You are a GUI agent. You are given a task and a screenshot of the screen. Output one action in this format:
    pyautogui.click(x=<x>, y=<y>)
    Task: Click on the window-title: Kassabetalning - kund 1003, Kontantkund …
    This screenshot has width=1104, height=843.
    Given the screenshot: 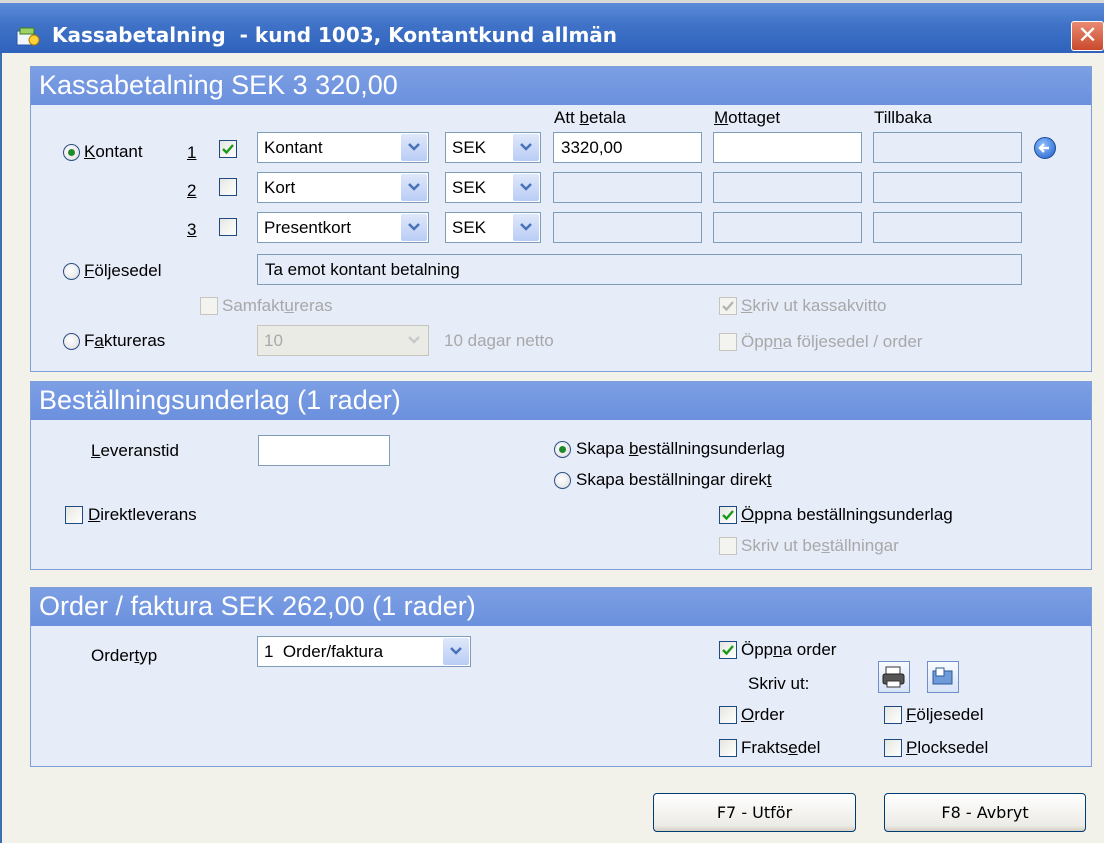 What is the action you would take?
    pyautogui.click(x=335, y=35)
    